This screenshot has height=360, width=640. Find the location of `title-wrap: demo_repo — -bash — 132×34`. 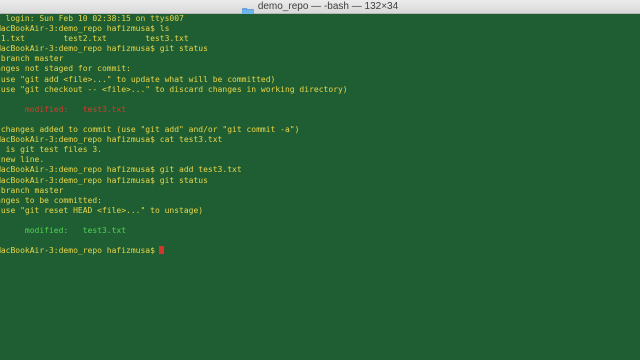

title-wrap: demo_repo — -bash — 132×34 is located at coordinates (320, 8).